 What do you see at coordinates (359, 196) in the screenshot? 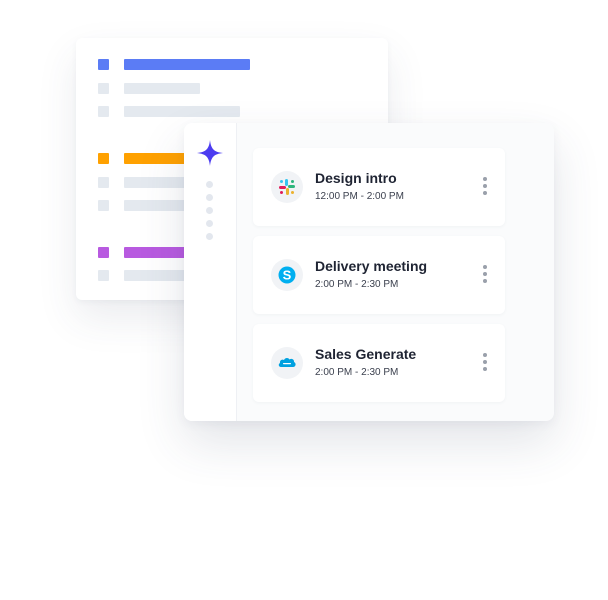
I see `event-time: 12:00 PM - 2:00 PM` at bounding box center [359, 196].